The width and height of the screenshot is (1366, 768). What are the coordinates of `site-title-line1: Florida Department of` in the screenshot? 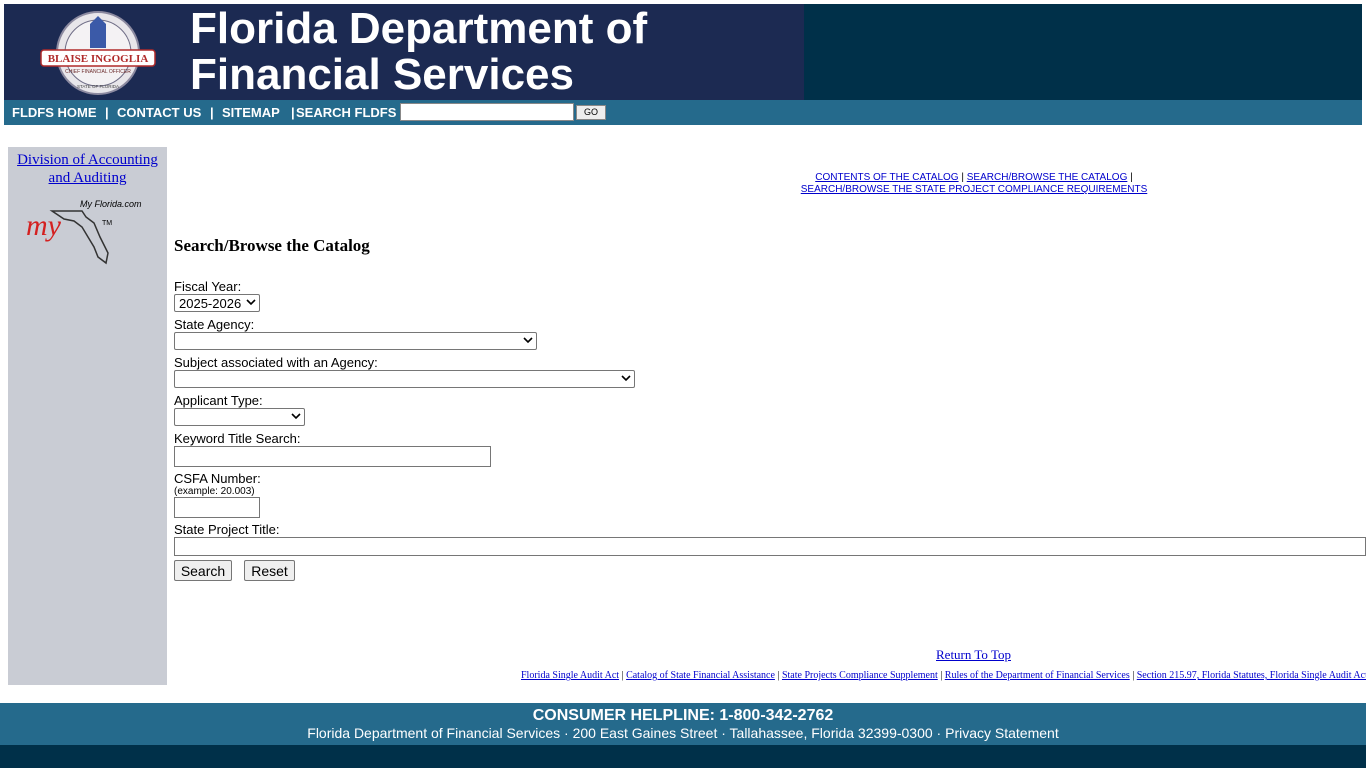 It's located at (419, 28).